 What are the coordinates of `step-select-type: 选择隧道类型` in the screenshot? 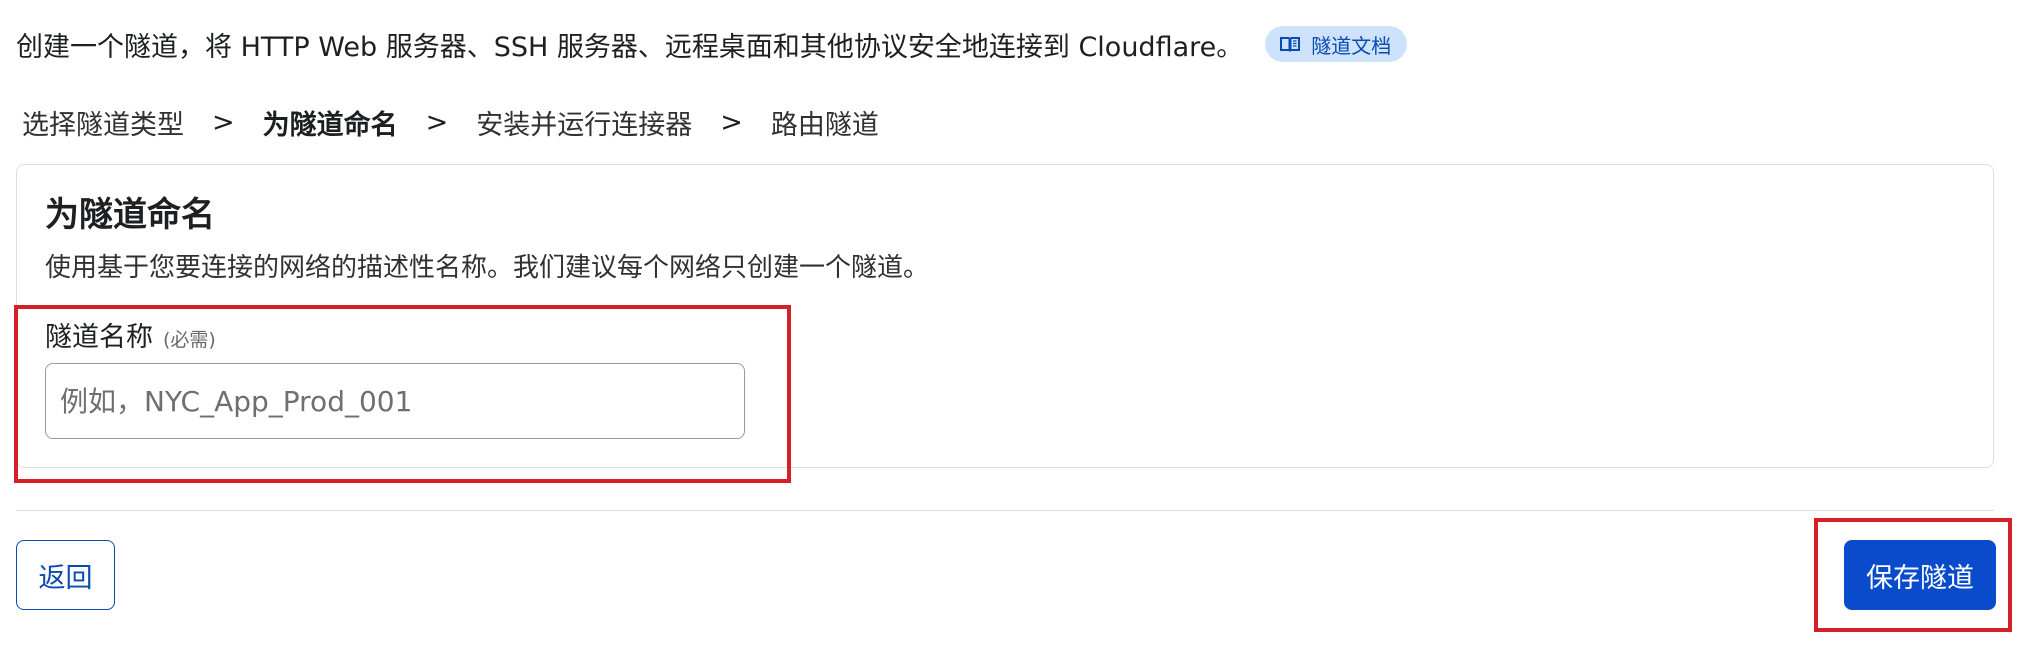 It's located at (103, 125).